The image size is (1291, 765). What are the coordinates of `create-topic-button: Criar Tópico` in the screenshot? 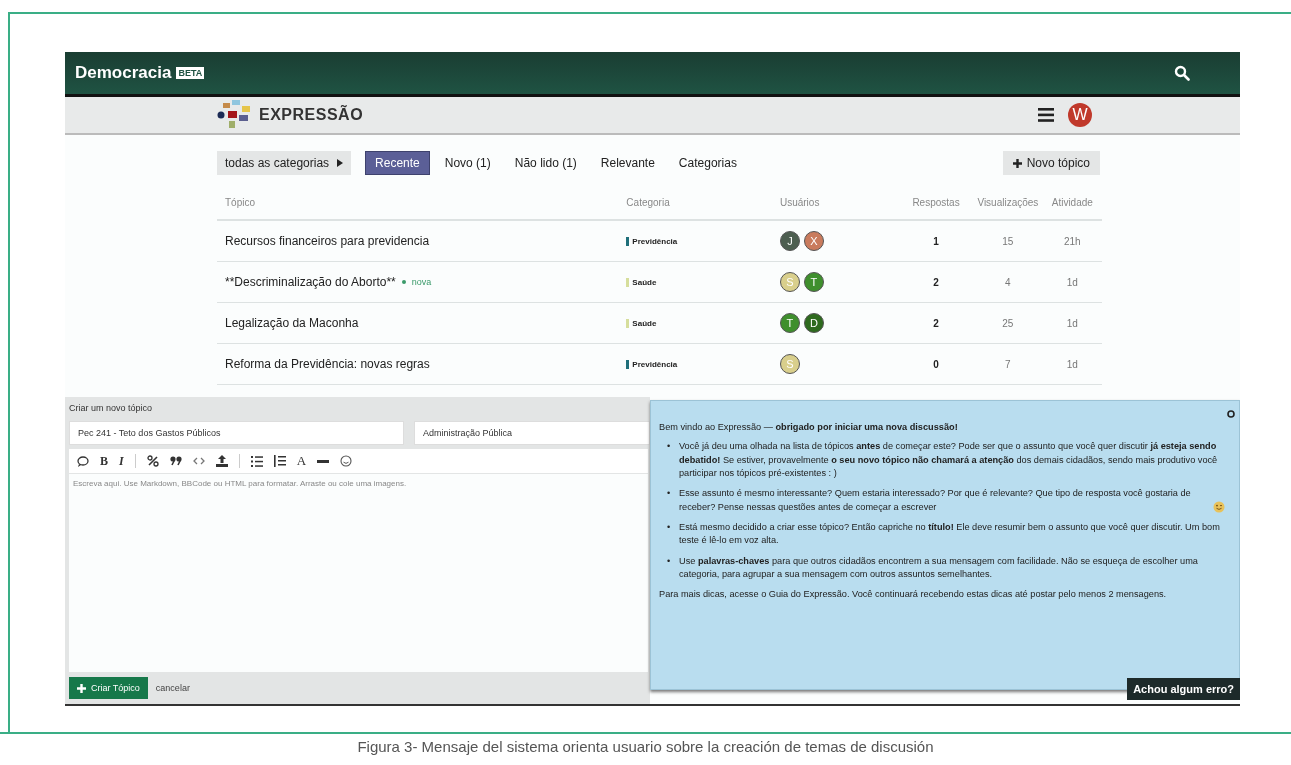 It's located at (108, 688).